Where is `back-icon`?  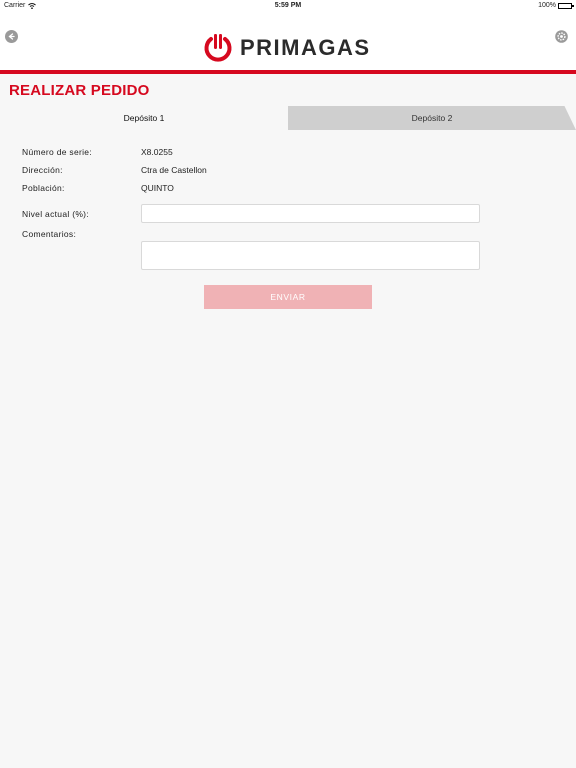
back-icon is located at coordinates (11, 36).